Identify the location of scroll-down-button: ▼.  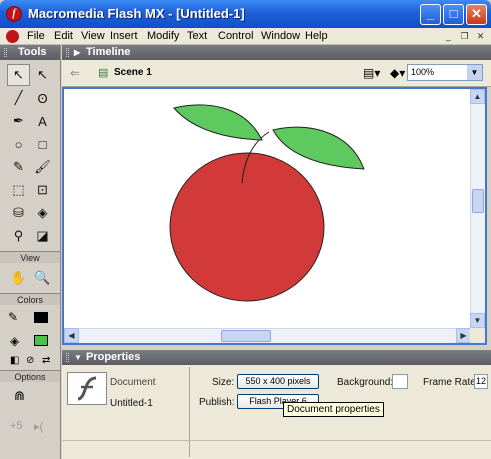
(477, 320).